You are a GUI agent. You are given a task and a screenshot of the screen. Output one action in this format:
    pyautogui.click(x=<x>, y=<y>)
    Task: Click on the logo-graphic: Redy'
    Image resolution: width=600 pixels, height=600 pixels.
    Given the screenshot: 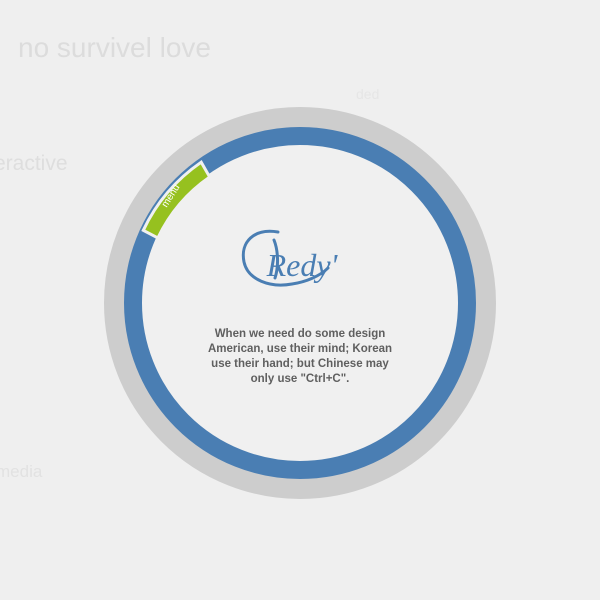 What is the action you would take?
    pyautogui.click(x=290, y=258)
    